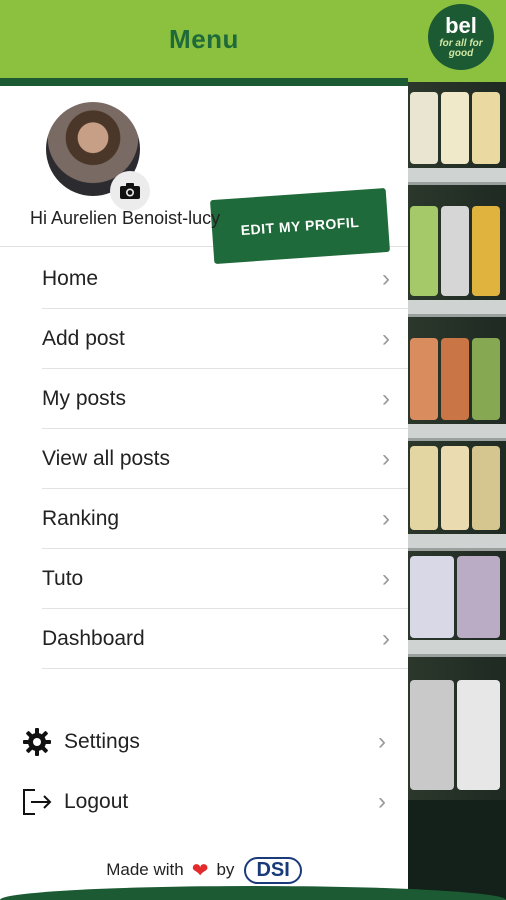 The width and height of the screenshot is (506, 900). I want to click on made-with-text: Made with, so click(145, 869).